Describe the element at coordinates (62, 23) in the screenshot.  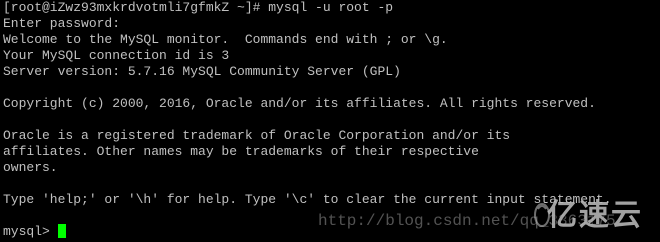
I see `terminal-line-password-prompt: Enter password:` at that location.